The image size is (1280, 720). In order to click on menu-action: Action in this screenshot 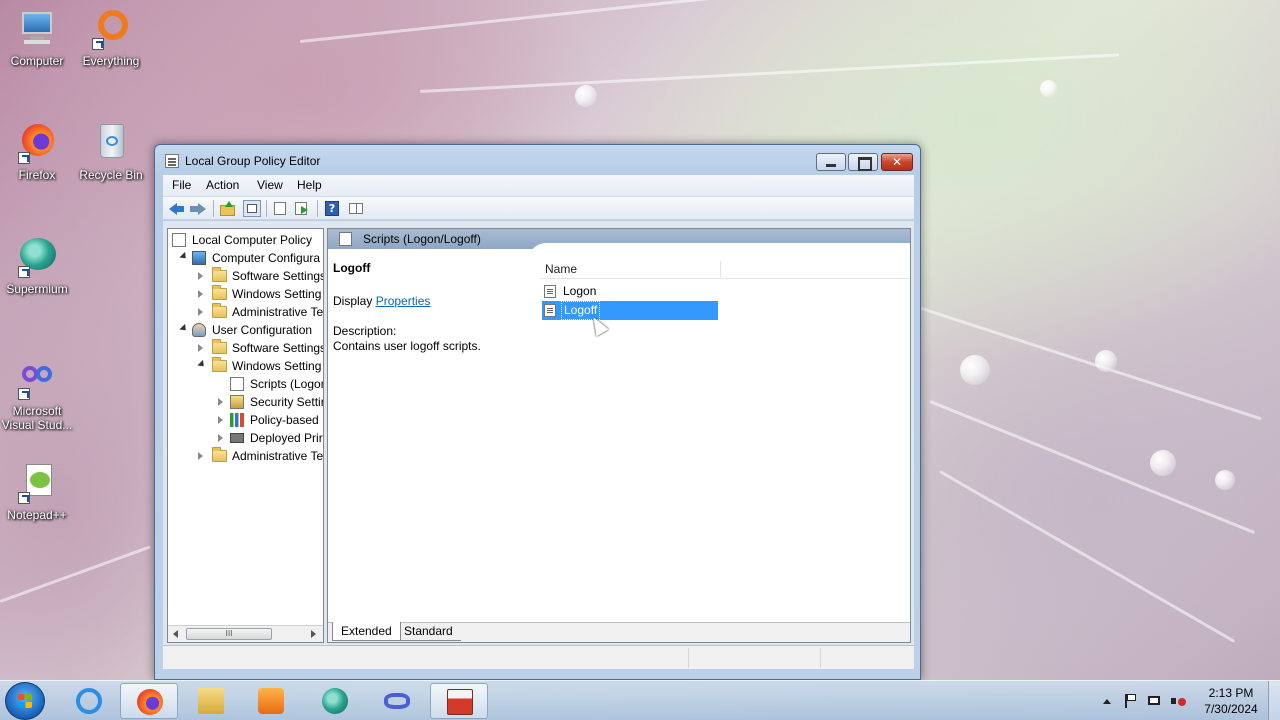, I will do `click(222, 185)`.